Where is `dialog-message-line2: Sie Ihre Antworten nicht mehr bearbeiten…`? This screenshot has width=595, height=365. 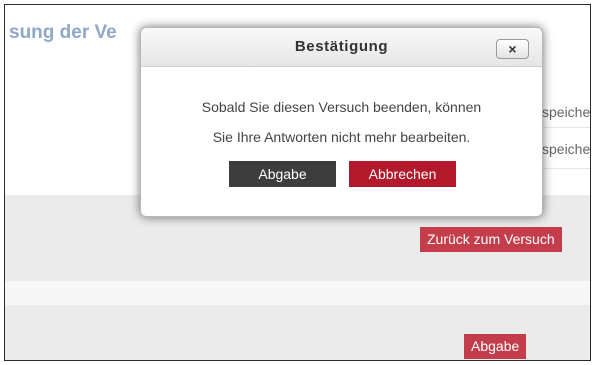 dialog-message-line2: Sie Ihre Antworten nicht mehr bearbeiten… is located at coordinates (341, 137).